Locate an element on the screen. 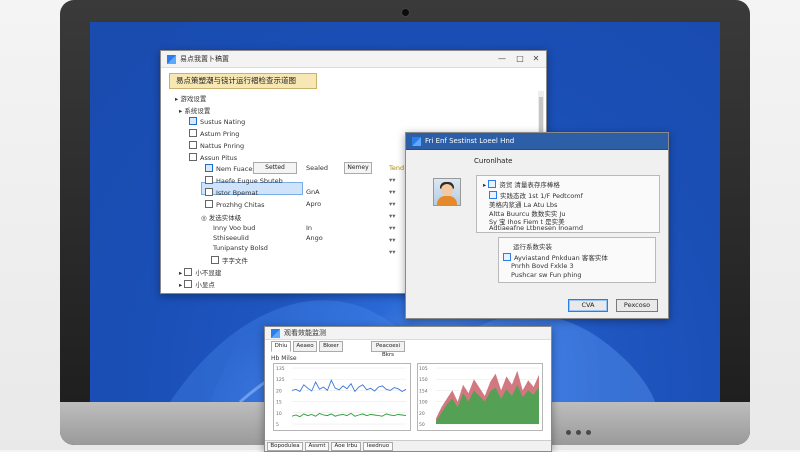  tree-item: Nattus Pnring is located at coordinates (216, 145).